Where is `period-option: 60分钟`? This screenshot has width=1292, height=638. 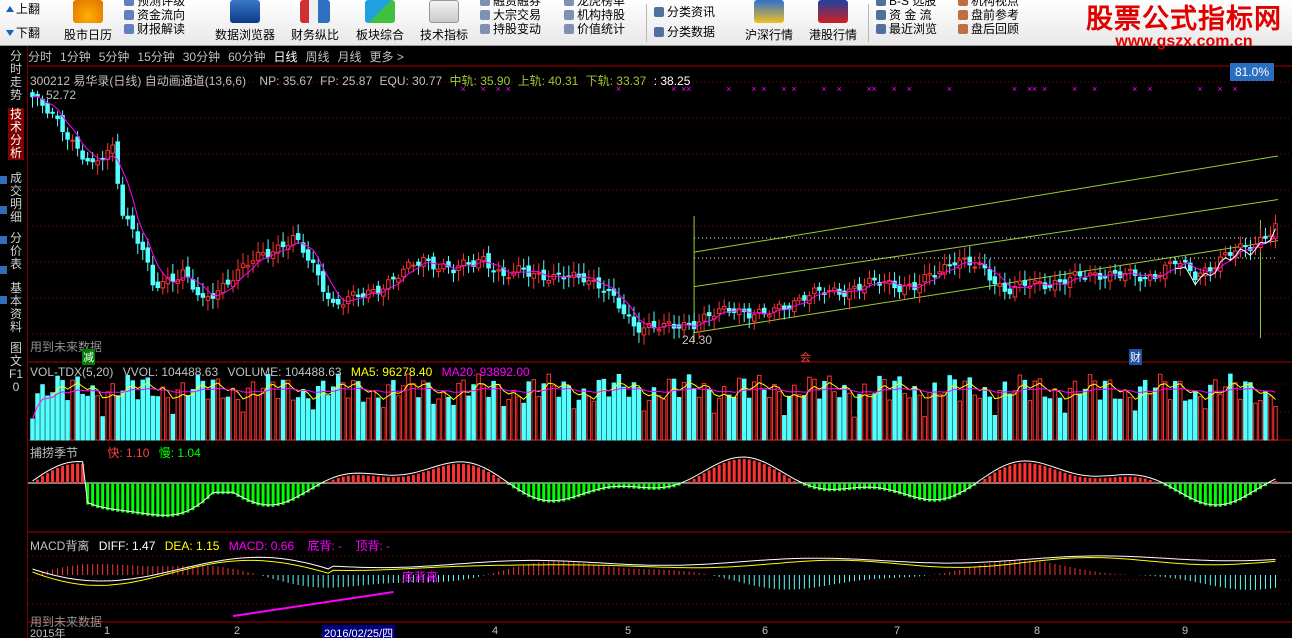 period-option: 60分钟 is located at coordinates (246, 57).